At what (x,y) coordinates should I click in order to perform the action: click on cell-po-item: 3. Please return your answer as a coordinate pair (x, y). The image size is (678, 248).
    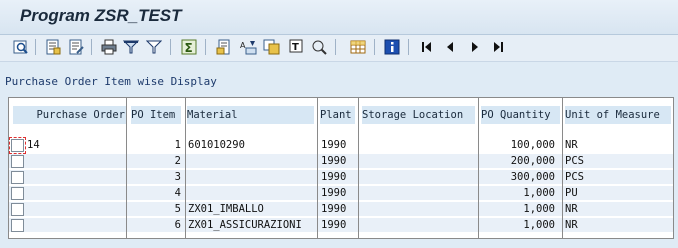
    Looking at the image, I should click on (177, 177).